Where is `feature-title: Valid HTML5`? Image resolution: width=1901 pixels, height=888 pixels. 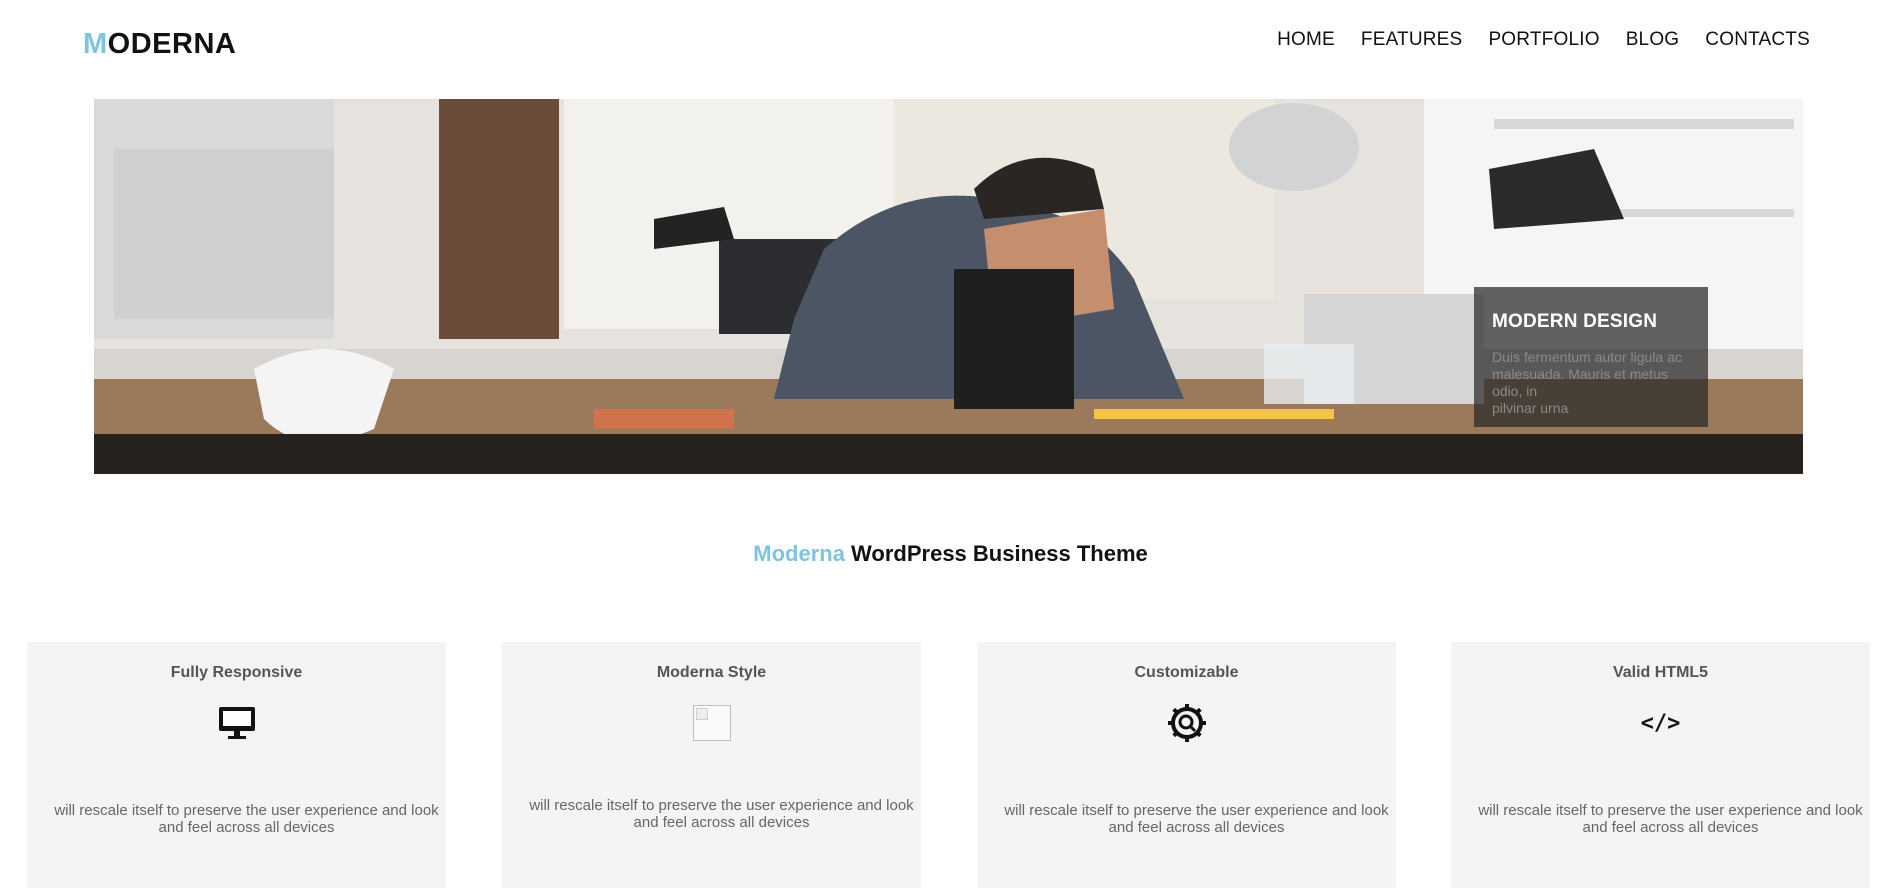
feature-title: Valid HTML5 is located at coordinates (1660, 672).